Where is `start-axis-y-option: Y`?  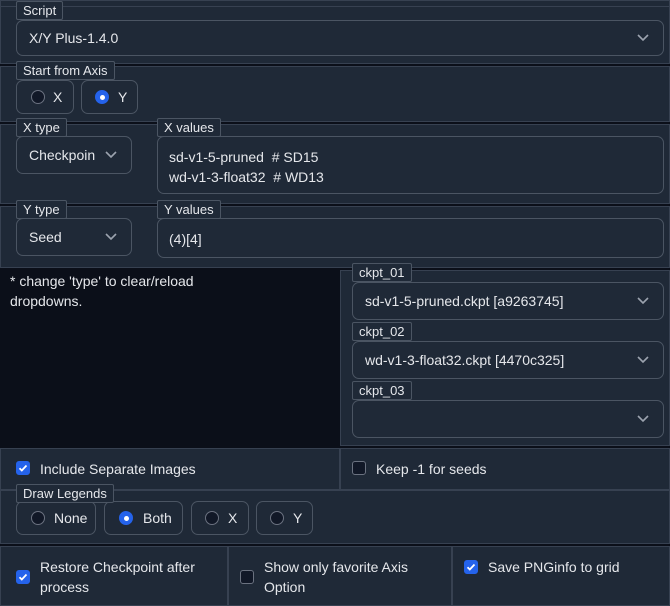 start-axis-y-option: Y is located at coordinates (109, 97).